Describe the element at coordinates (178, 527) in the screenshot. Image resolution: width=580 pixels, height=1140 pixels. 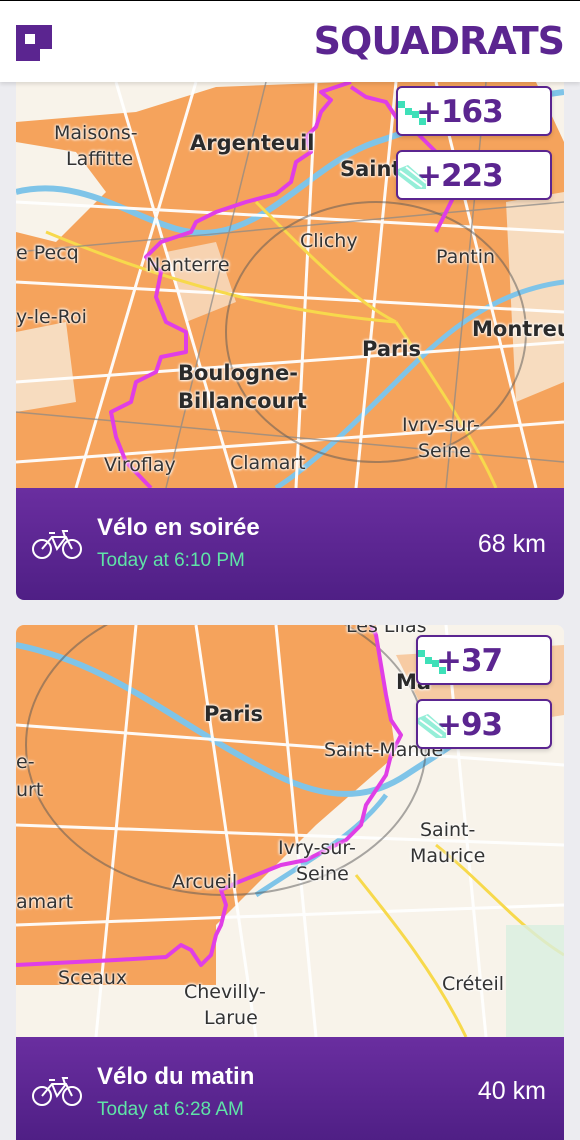
I see `activity-title: Vélo en soirée` at that location.